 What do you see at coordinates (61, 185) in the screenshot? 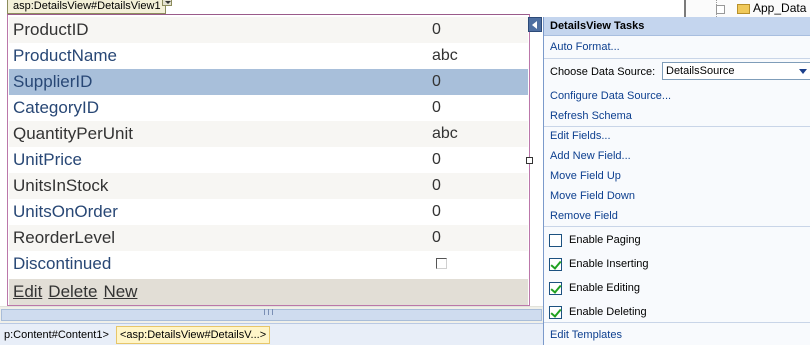
I see `field-header: UnitsInStock` at bounding box center [61, 185].